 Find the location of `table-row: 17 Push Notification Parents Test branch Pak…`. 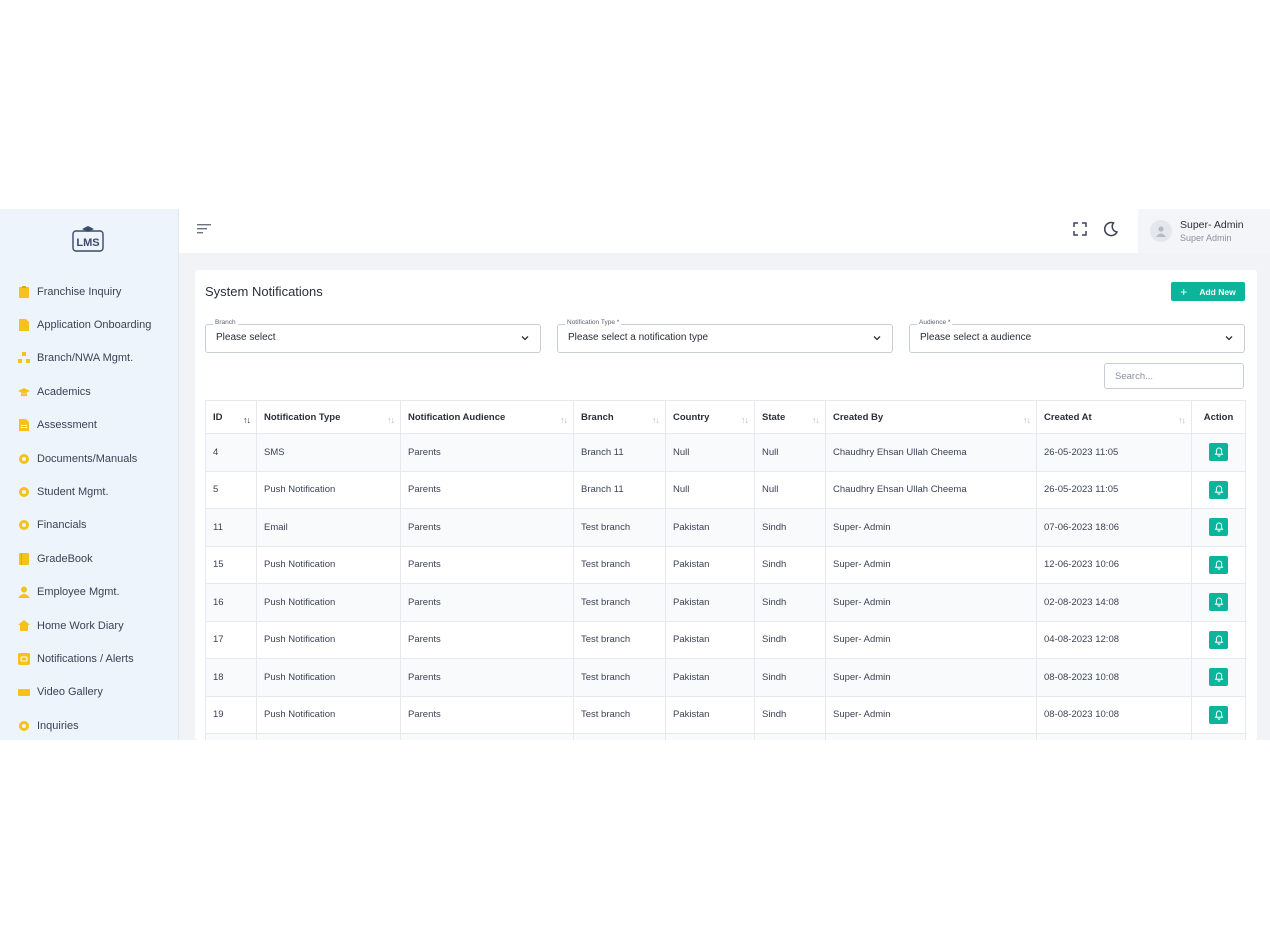

table-row: 17 Push Notification Parents Test branch Pak… is located at coordinates (725, 639).